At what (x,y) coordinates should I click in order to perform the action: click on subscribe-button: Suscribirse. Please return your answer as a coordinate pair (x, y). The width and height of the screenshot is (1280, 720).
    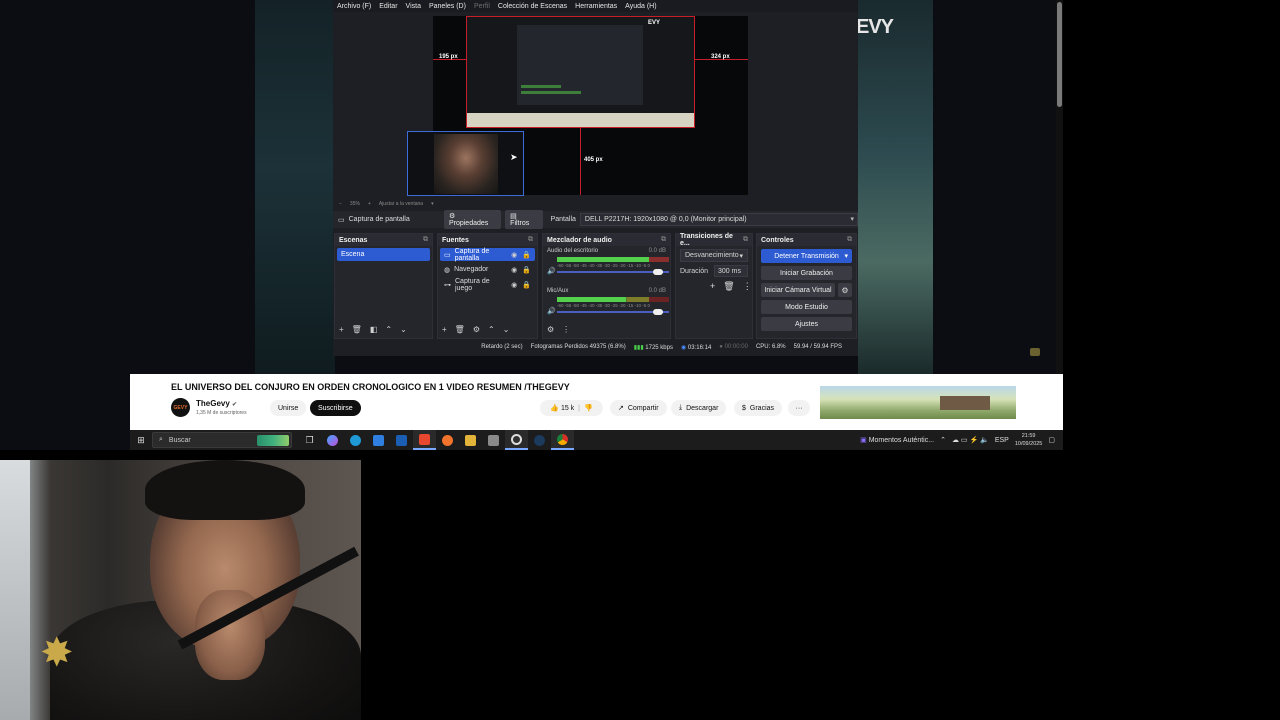
    Looking at the image, I should click on (335, 408).